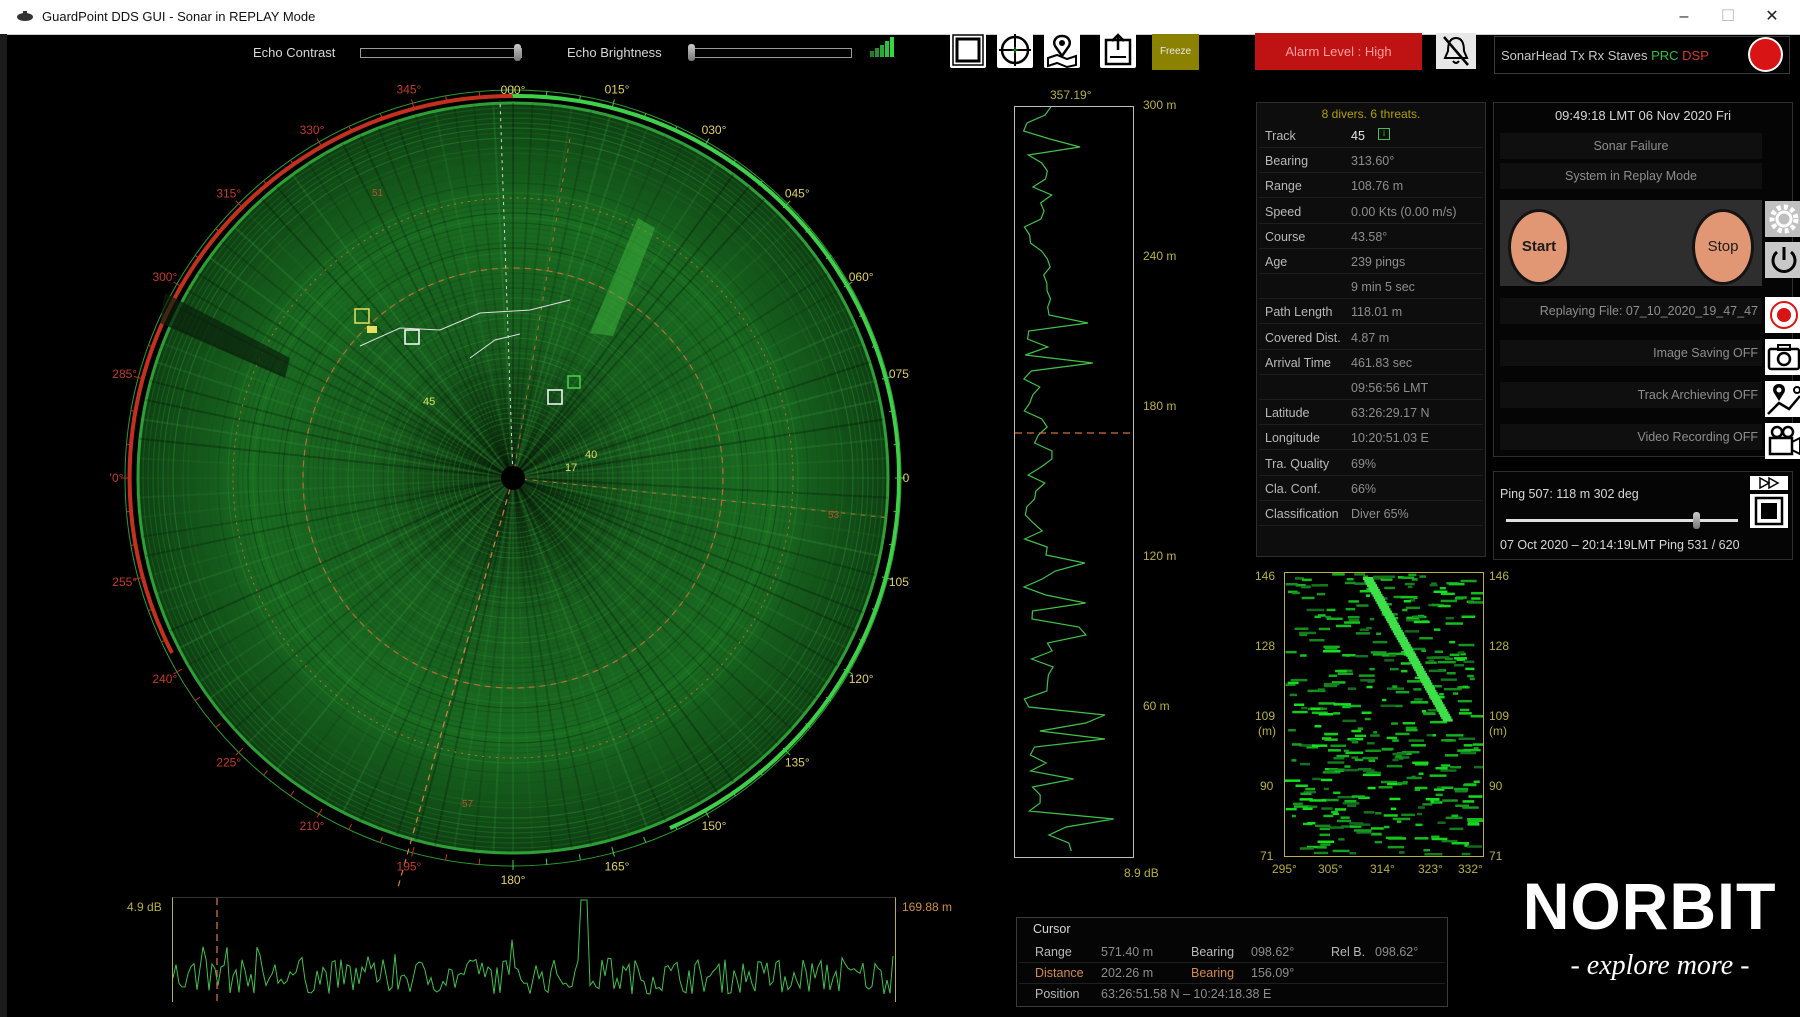 Image resolution: width=1800 pixels, height=1017 pixels. What do you see at coordinates (1175, 52) in the screenshot?
I see `freeze-button: Freeze` at bounding box center [1175, 52].